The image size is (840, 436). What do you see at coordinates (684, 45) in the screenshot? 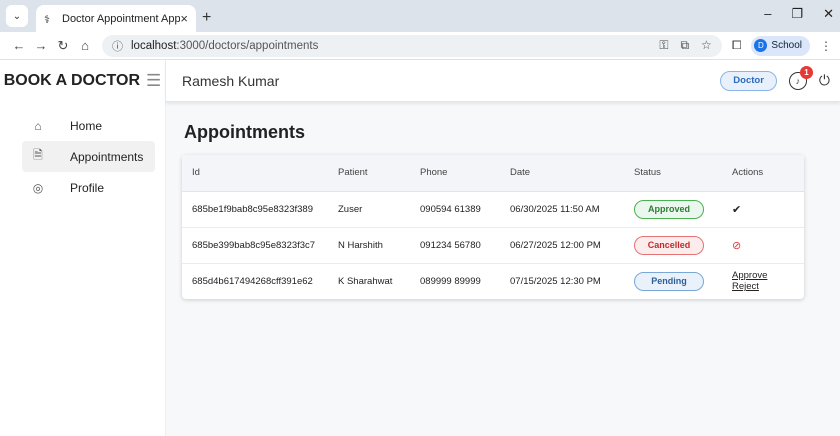
I see `install-app-icon: ⧉` at bounding box center [684, 45].